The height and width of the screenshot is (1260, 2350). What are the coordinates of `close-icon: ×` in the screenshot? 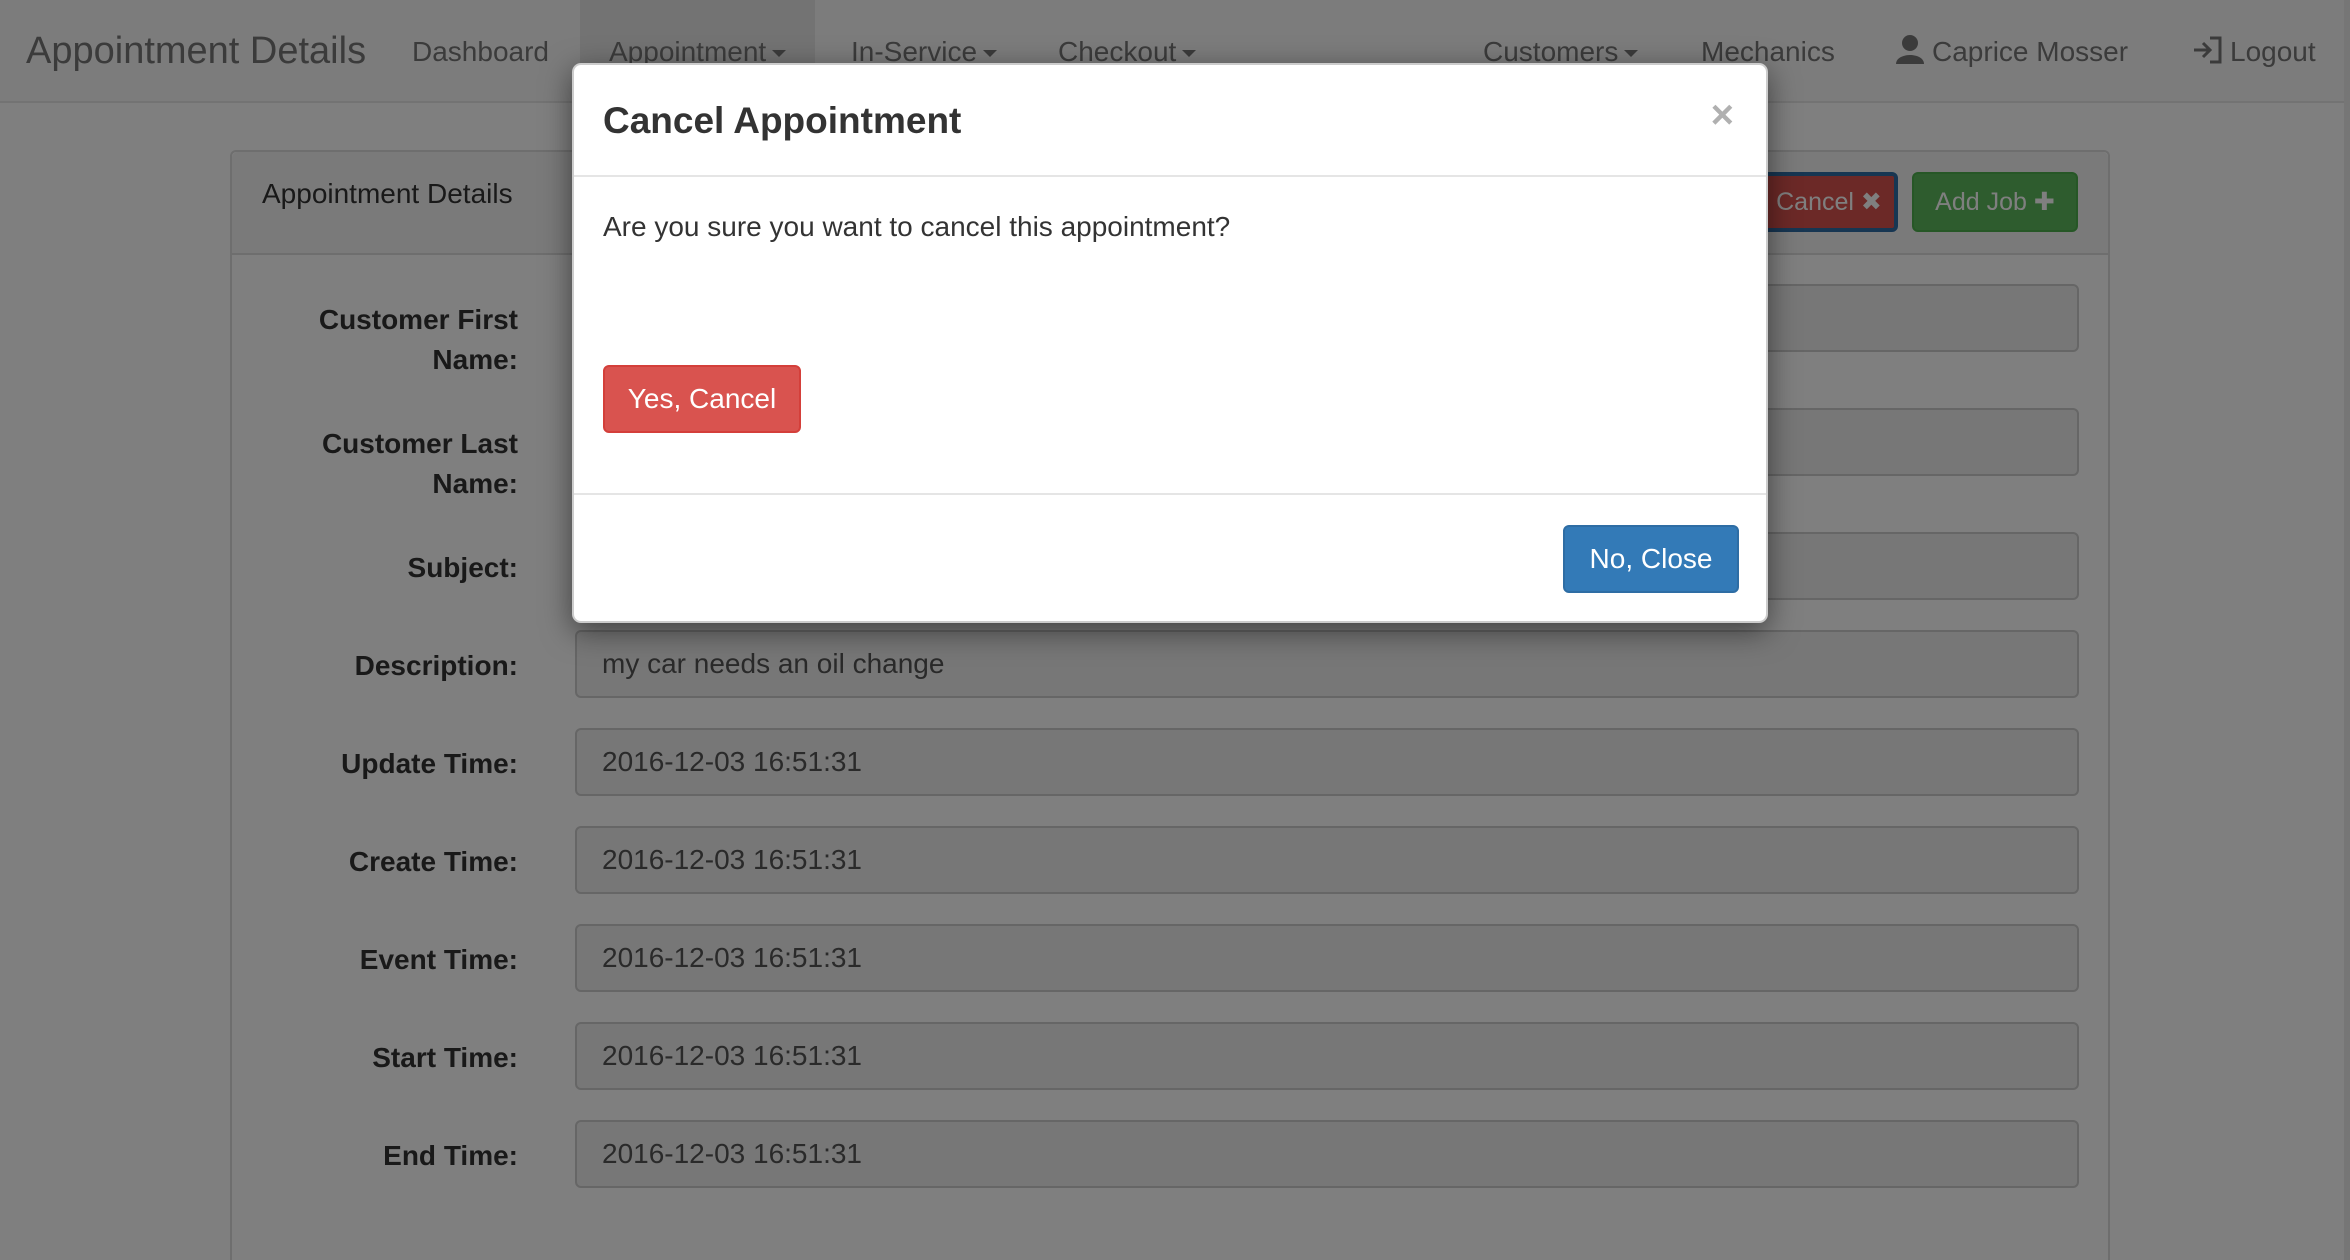 It's located at (1722, 115).